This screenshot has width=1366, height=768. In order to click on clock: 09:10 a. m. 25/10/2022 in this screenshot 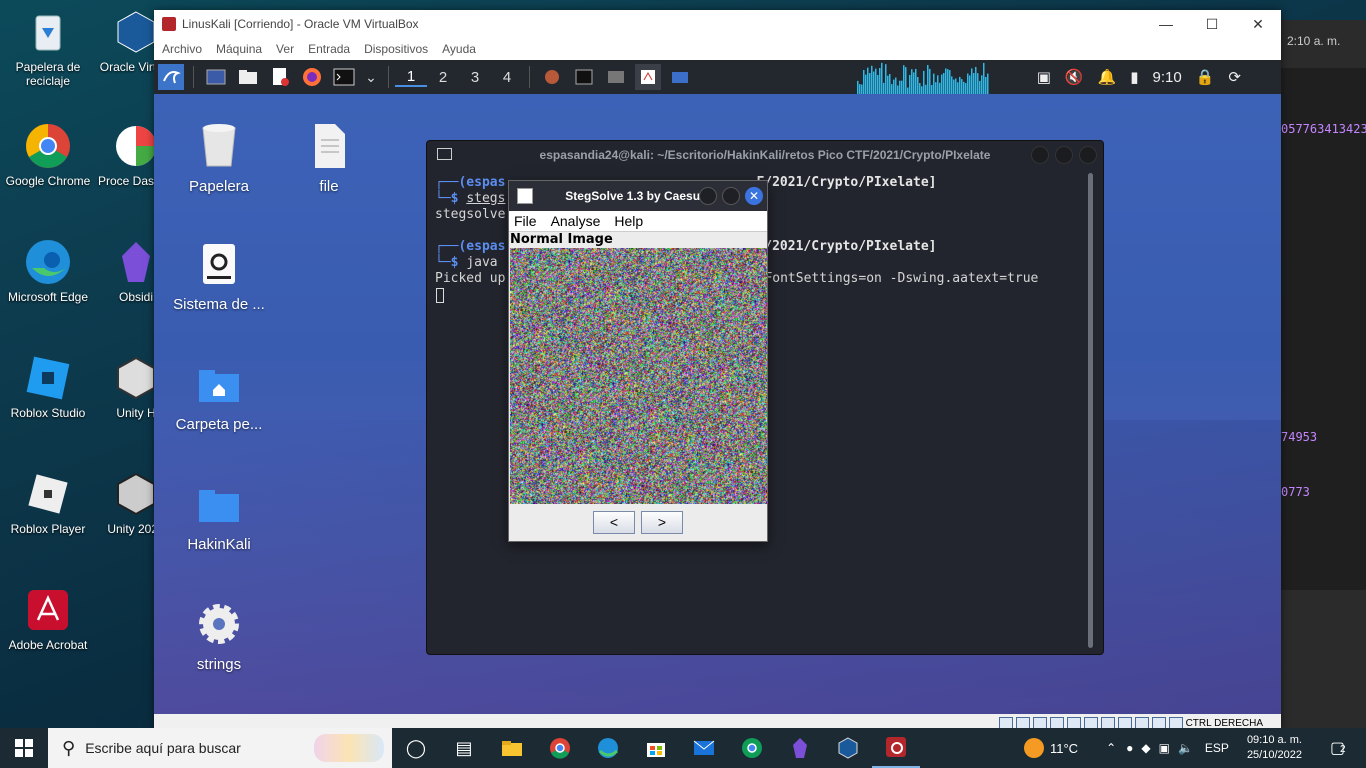, I will do `click(1274, 748)`.